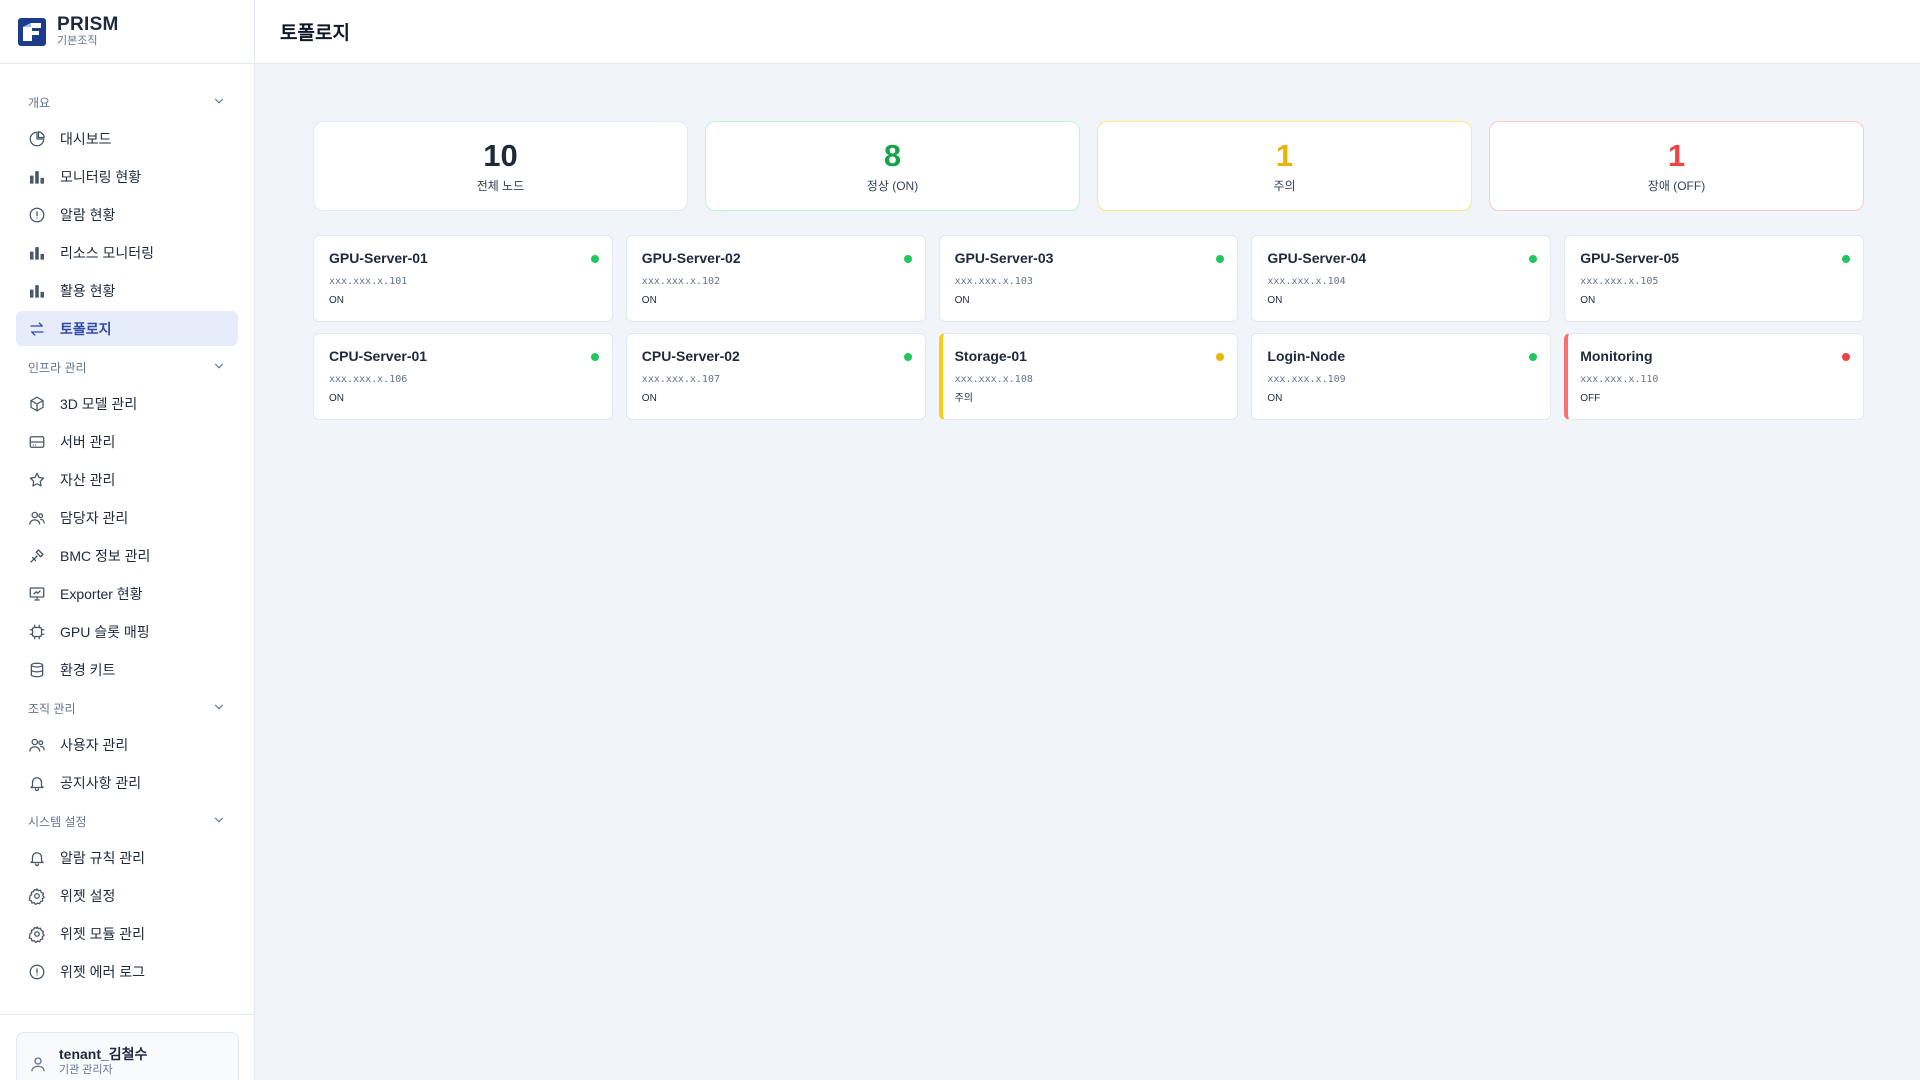 This screenshot has height=1080, width=1920. Describe the element at coordinates (127, 479) in the screenshot. I see `sidebar-item: 자산 관리` at that location.